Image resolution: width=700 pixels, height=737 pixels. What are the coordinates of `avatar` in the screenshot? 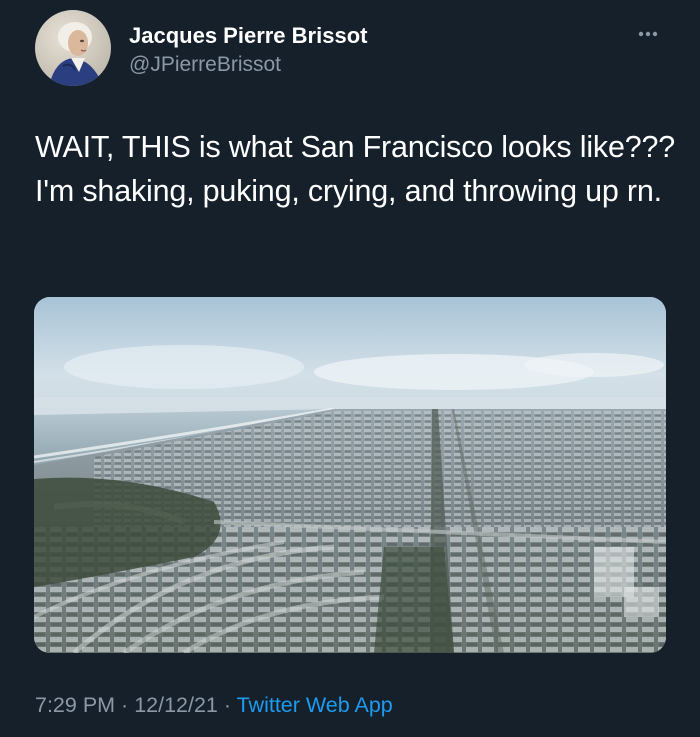 It's located at (73, 48).